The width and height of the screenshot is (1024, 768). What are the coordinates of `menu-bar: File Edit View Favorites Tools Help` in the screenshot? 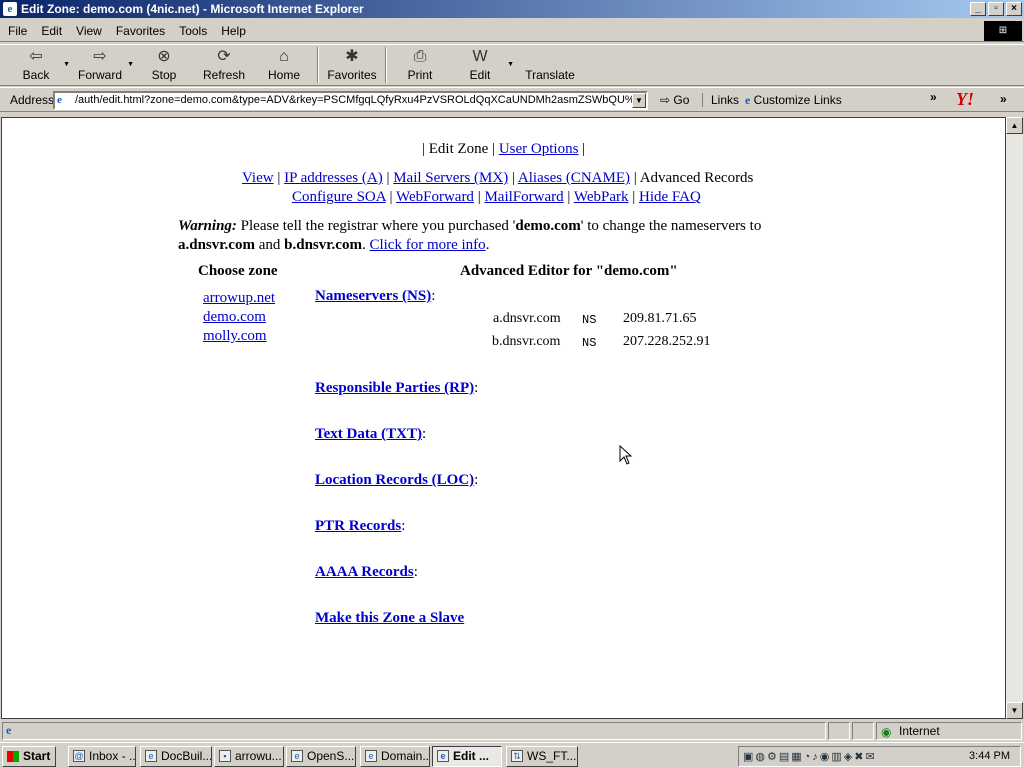 It's located at (512, 31).